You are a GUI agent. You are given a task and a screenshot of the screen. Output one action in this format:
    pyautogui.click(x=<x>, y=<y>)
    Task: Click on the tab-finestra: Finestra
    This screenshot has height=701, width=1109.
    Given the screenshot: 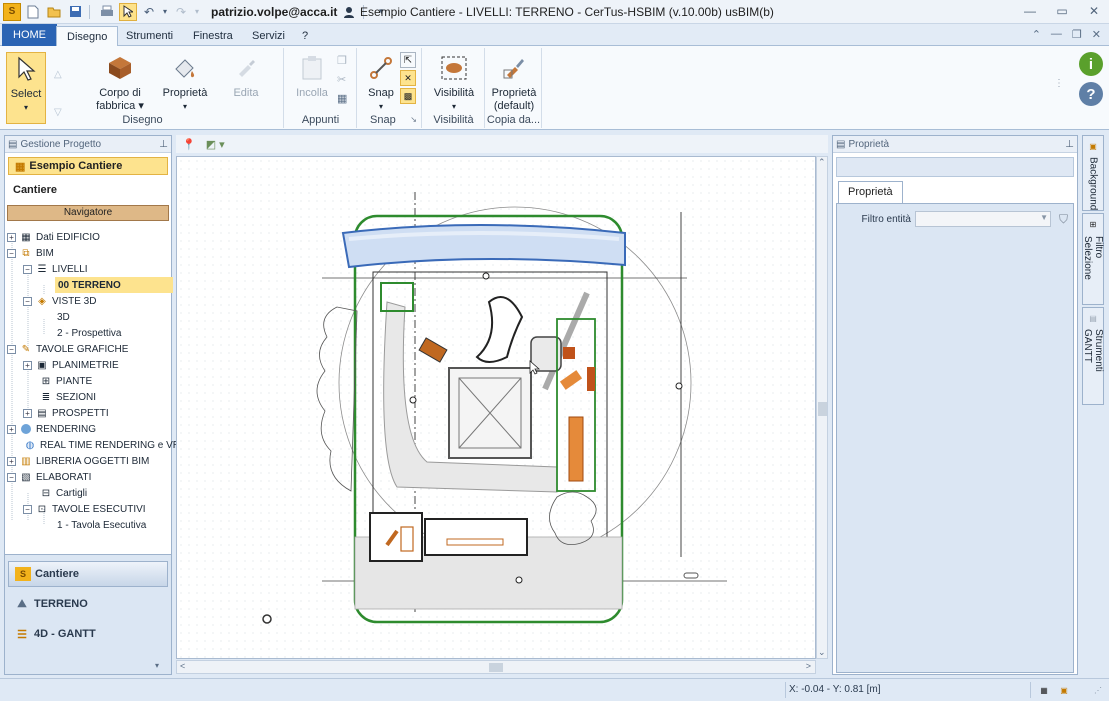 What is the action you would take?
    pyautogui.click(x=213, y=36)
    